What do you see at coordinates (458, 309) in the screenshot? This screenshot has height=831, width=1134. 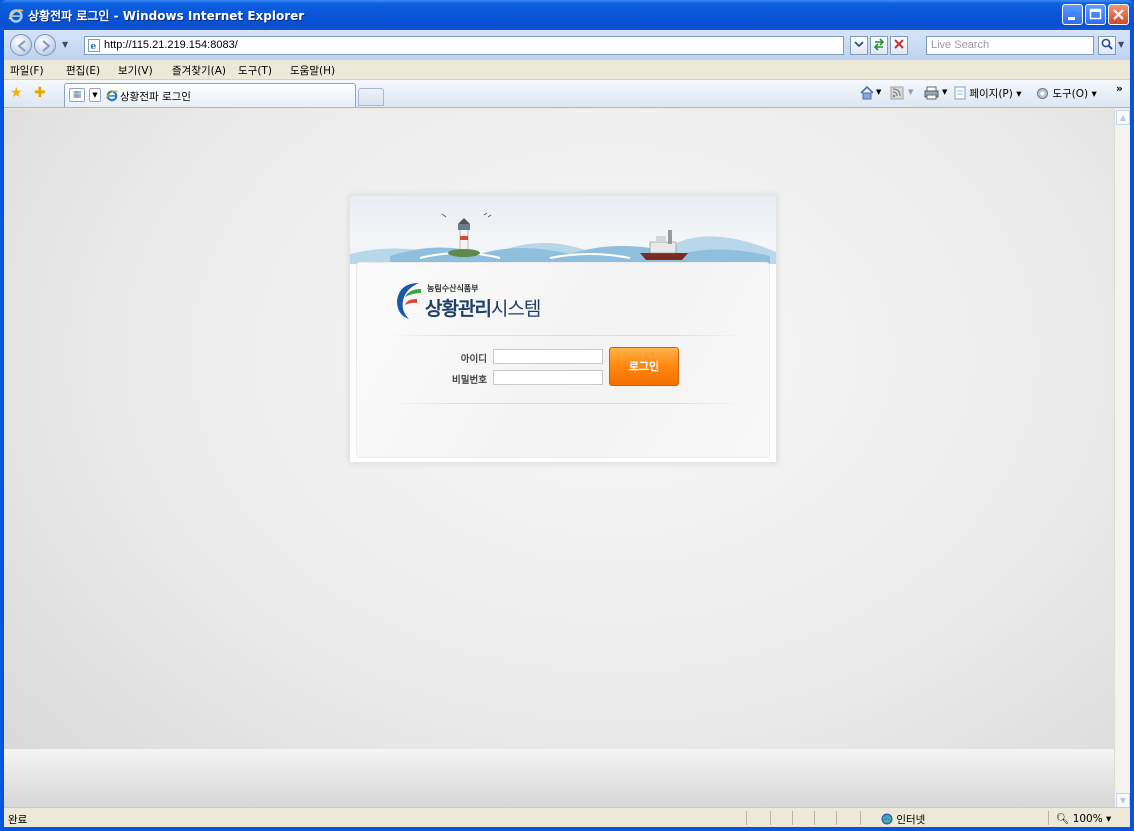 I see `system-title-part1: 상황관리` at bounding box center [458, 309].